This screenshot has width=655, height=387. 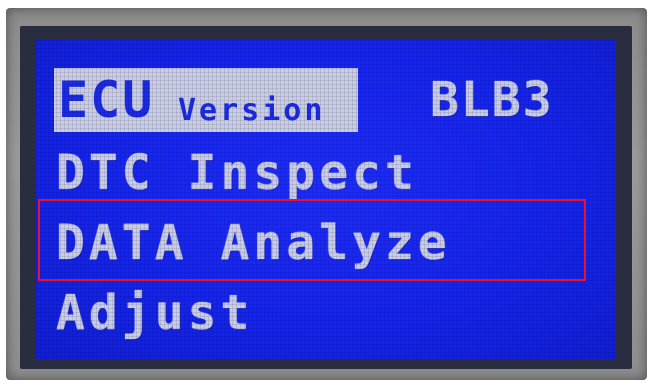 I want to click on menu-item-adjust: Adjust, so click(x=326, y=313).